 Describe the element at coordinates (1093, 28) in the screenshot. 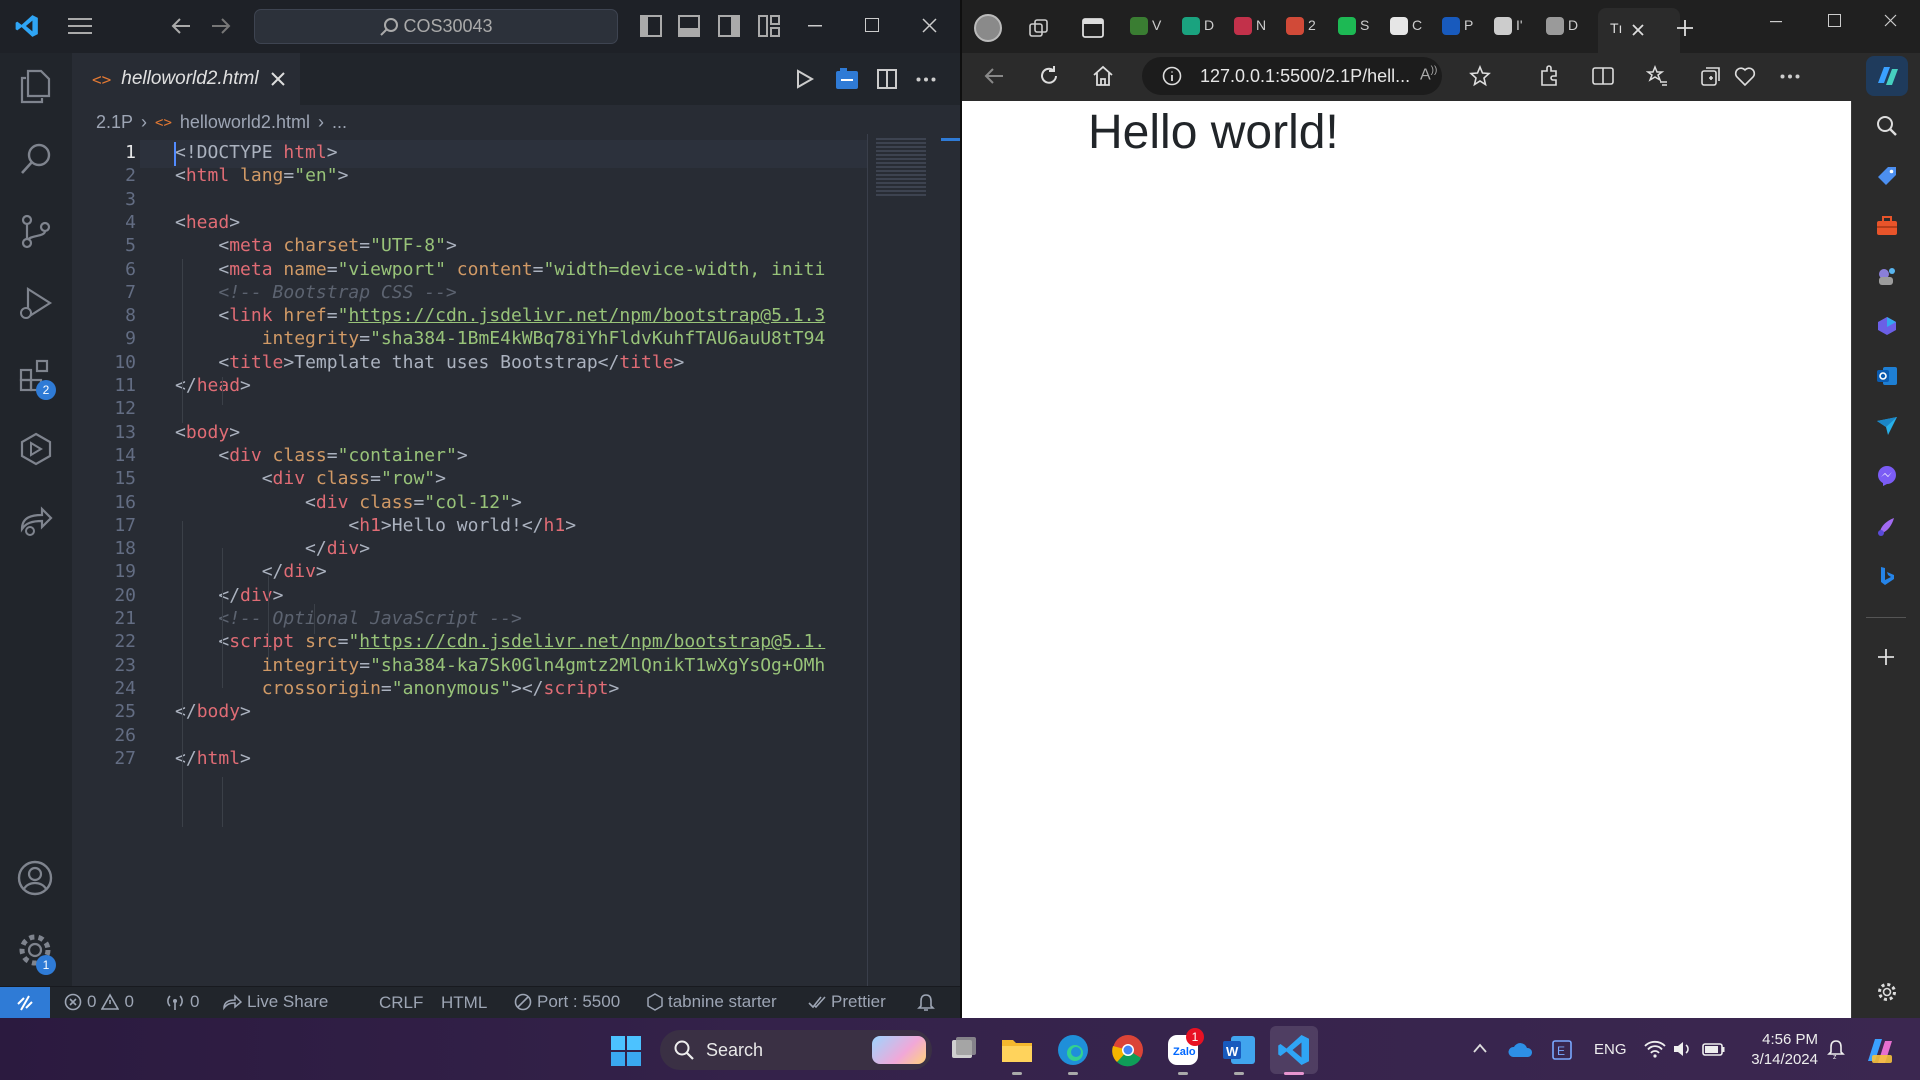

I see `vertical-tabs-icon` at that location.